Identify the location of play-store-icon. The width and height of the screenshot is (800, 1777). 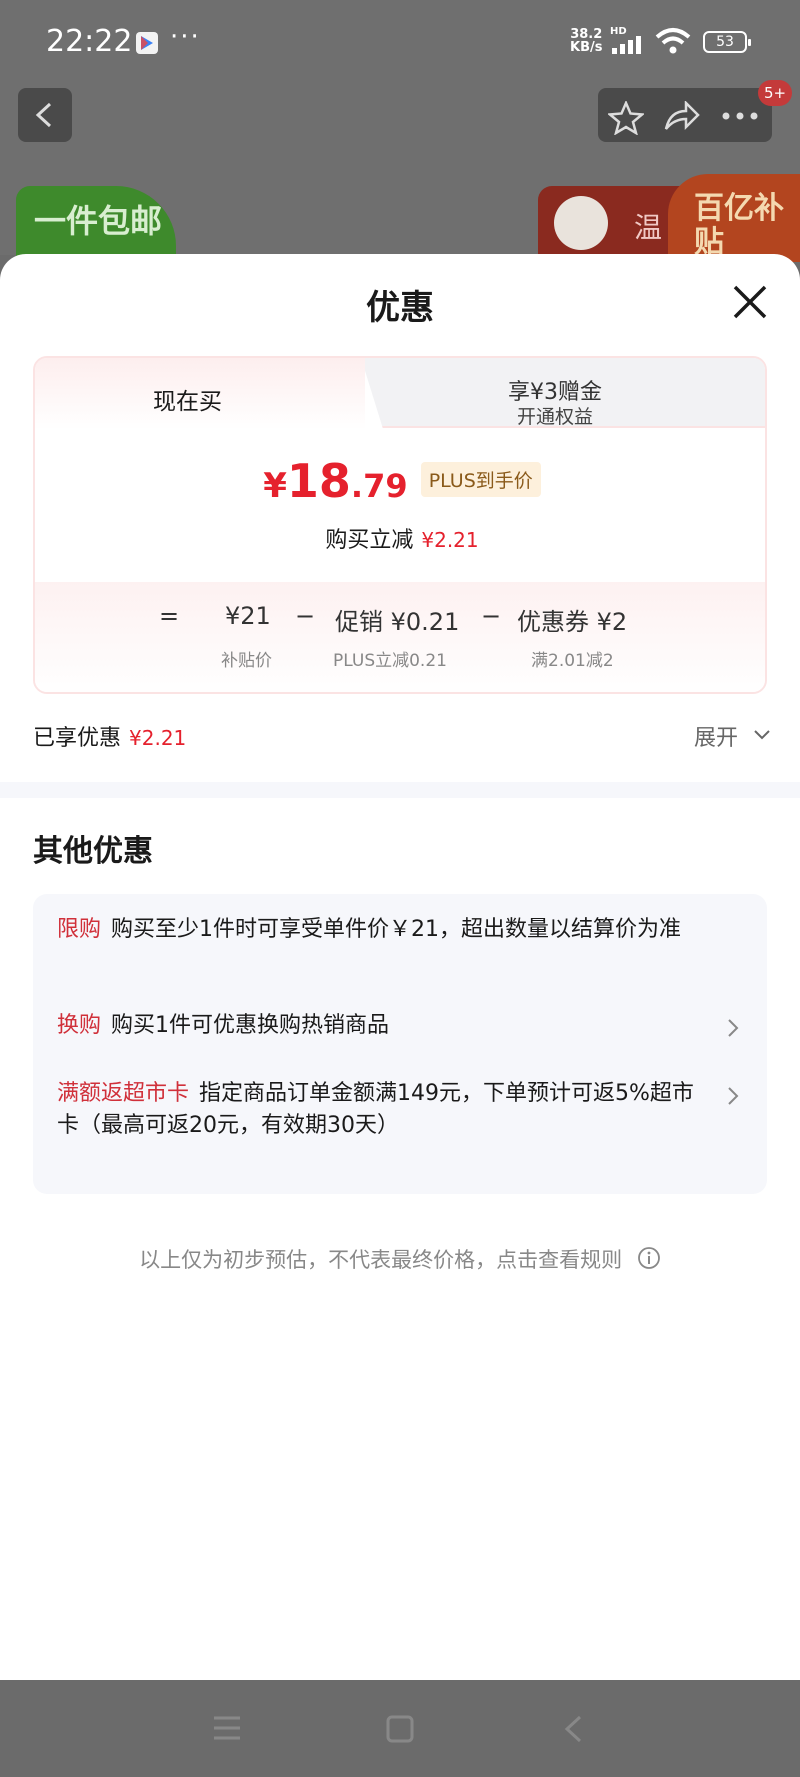
(147, 43).